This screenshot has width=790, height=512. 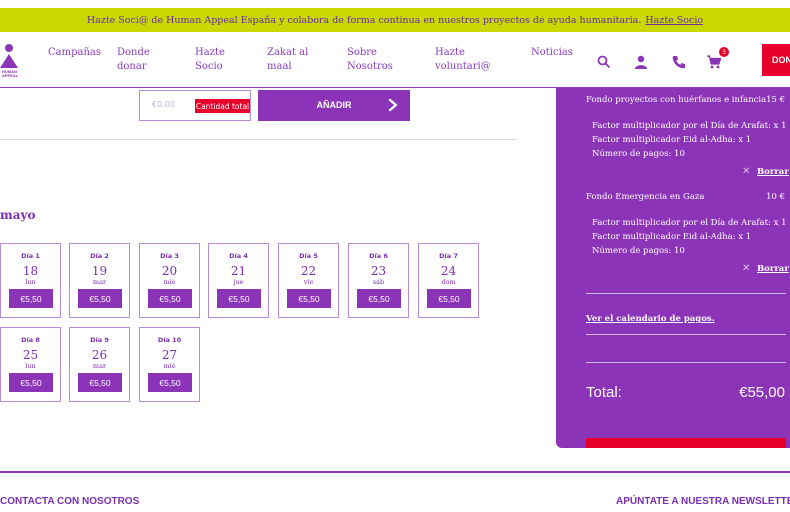 What do you see at coordinates (463, 60) in the screenshot?
I see `nav-voluntario: Hazte voluntari@` at bounding box center [463, 60].